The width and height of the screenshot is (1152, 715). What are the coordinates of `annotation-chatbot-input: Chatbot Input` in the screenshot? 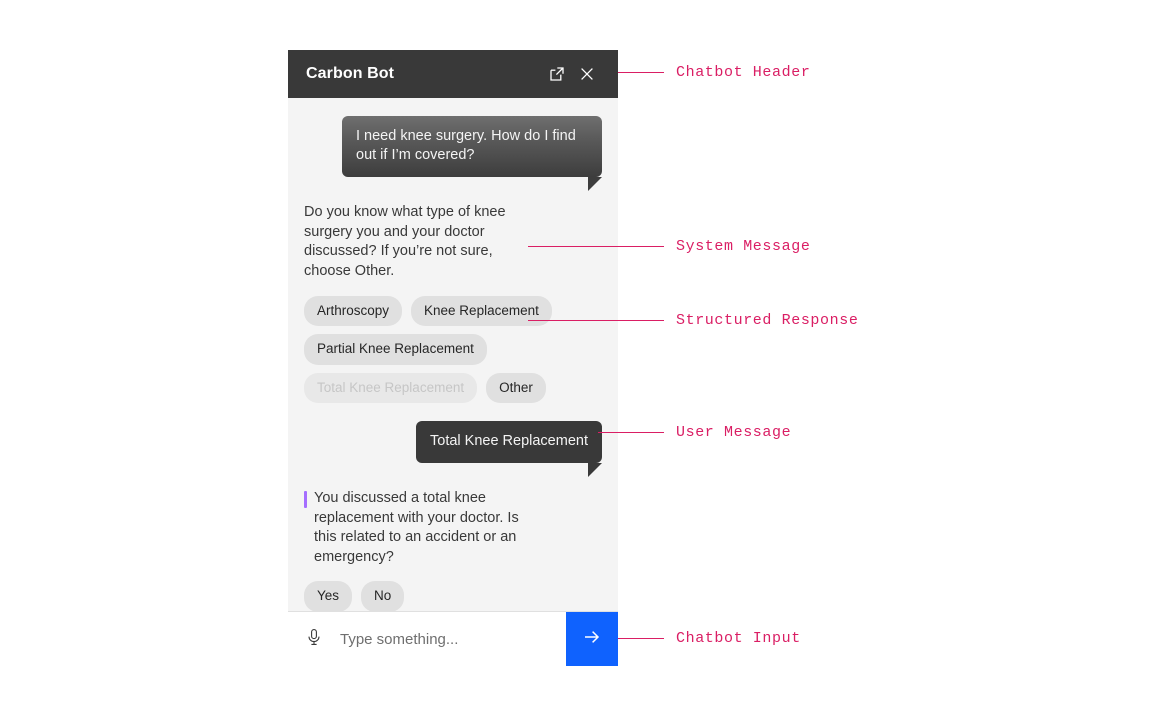 It's located at (709, 638).